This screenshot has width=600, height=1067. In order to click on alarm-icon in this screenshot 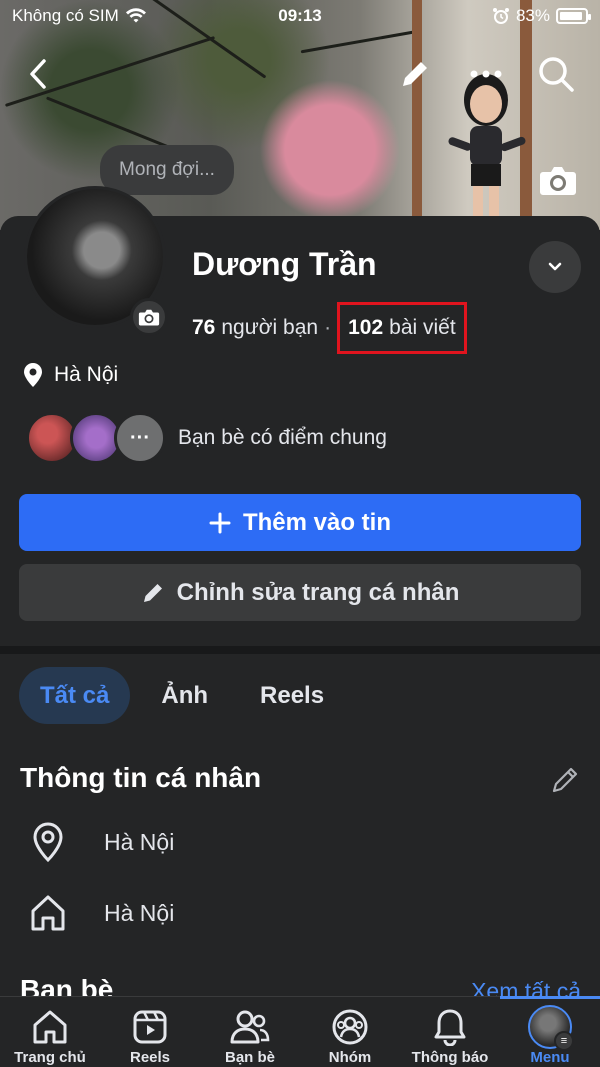, I will do `click(500, 16)`.